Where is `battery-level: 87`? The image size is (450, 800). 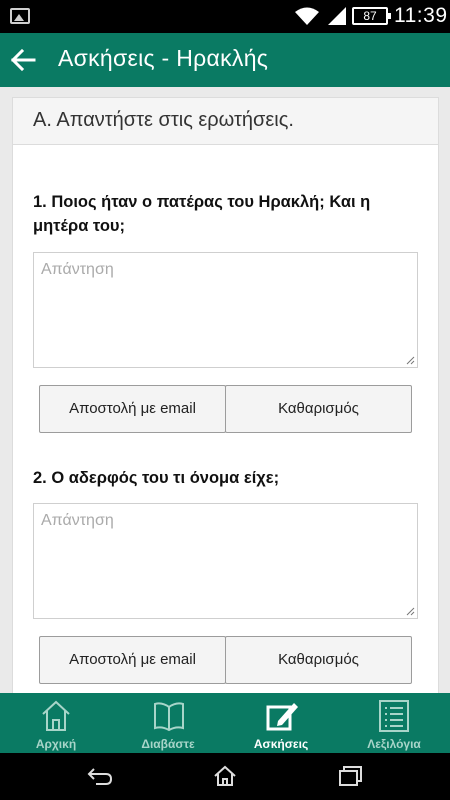 battery-level: 87 is located at coordinates (370, 16).